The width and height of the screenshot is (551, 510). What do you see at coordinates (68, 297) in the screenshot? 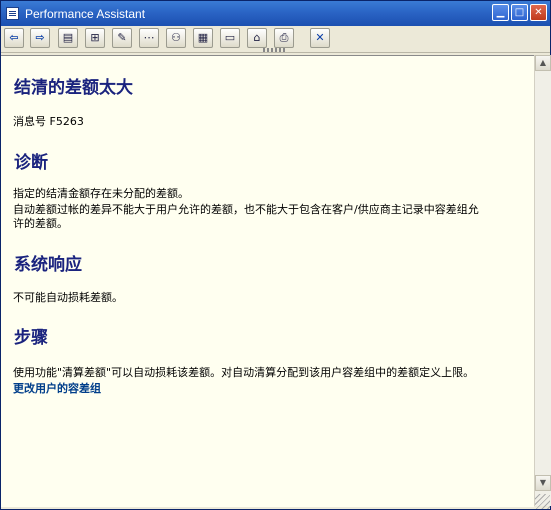
I see `system-response-text: 不可能自动损耗差额。` at bounding box center [68, 297].